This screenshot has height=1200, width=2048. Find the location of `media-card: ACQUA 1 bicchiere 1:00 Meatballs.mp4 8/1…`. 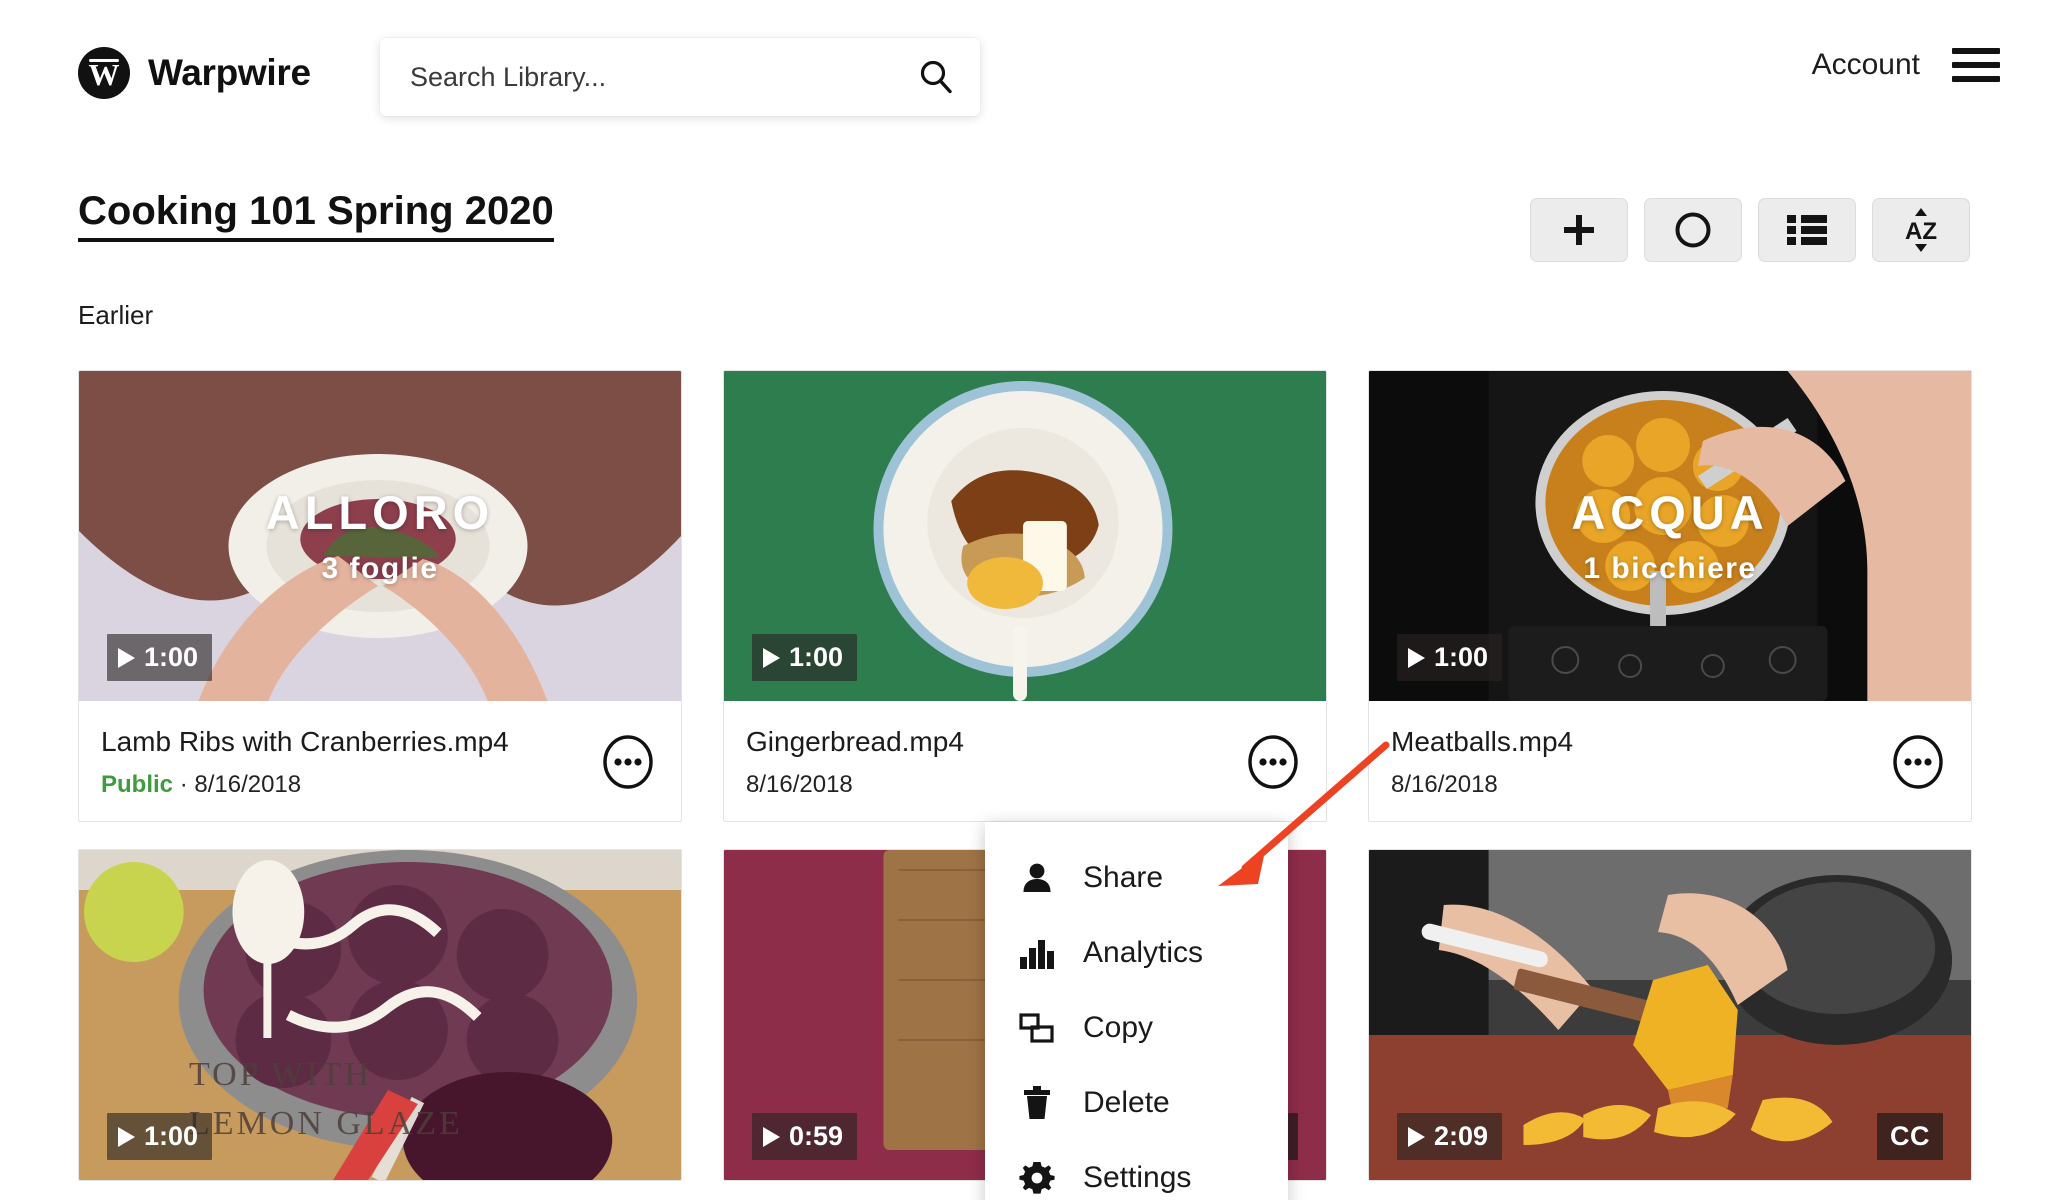

media-card: ACQUA 1 bicchiere 1:00 Meatballs.mp4 8/1… is located at coordinates (1670, 596).